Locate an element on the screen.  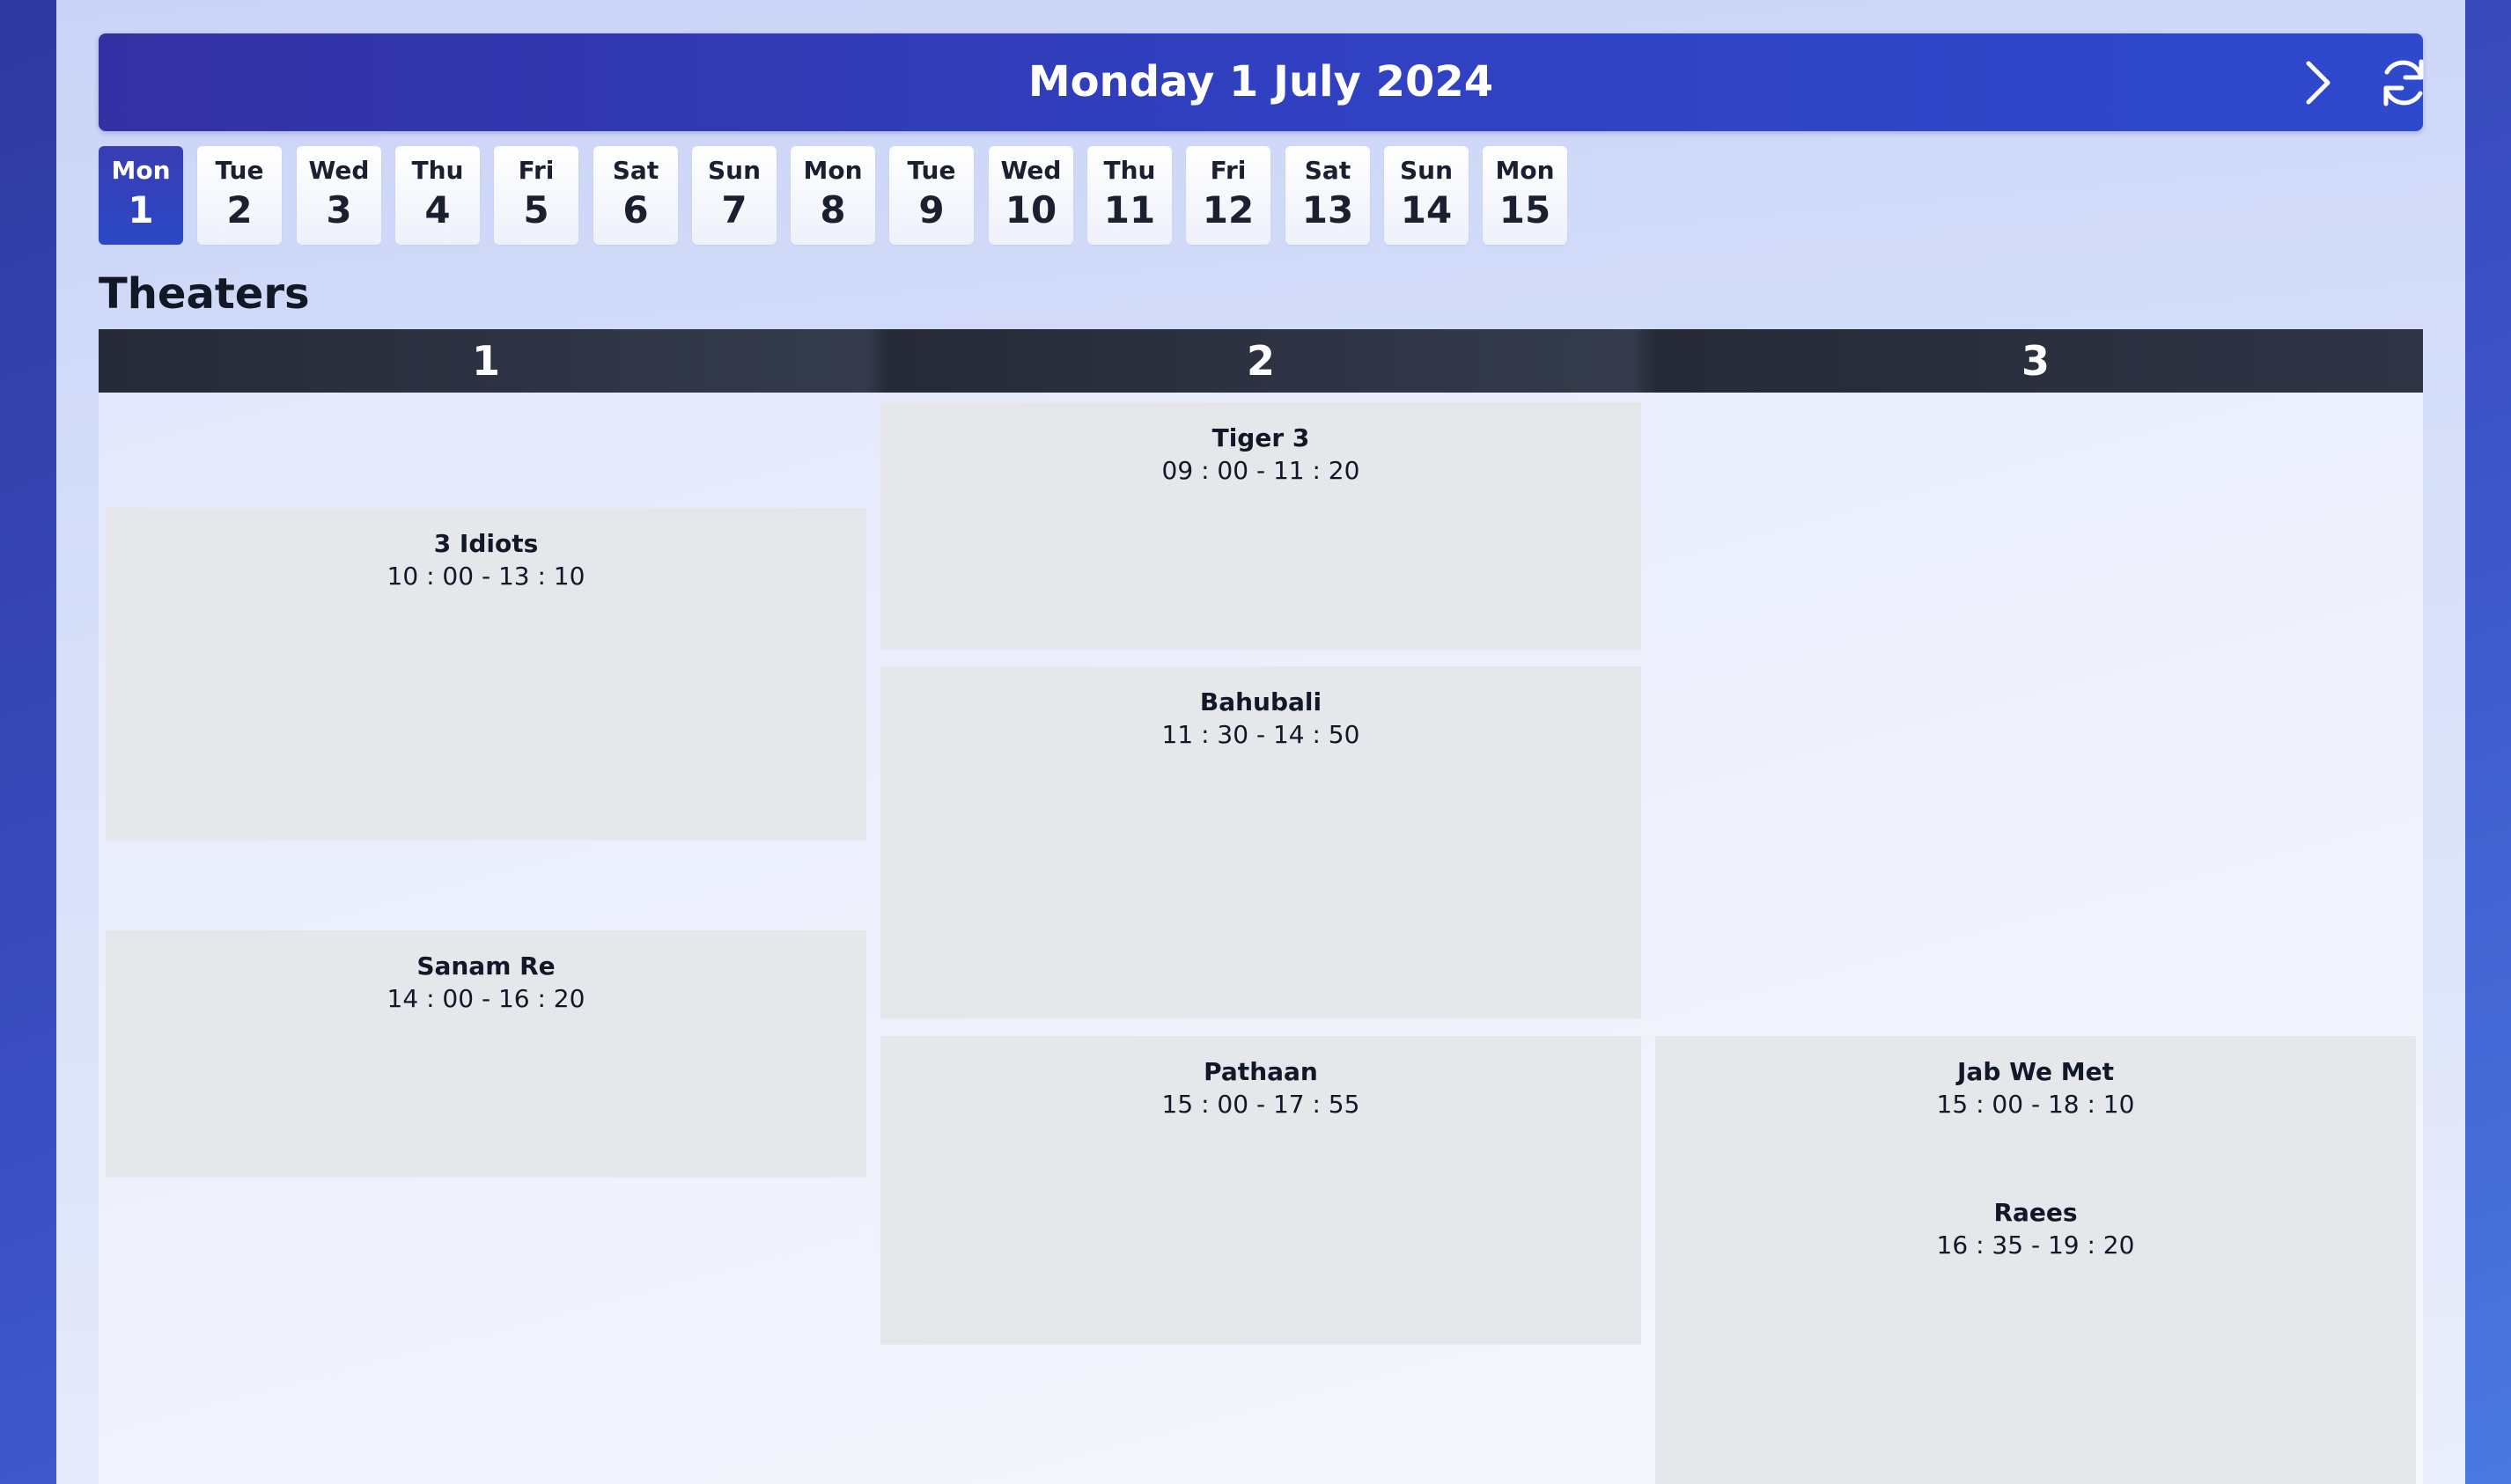
show-time: 15 : 00 - 17 : 55 is located at coordinates (1260, 1104).